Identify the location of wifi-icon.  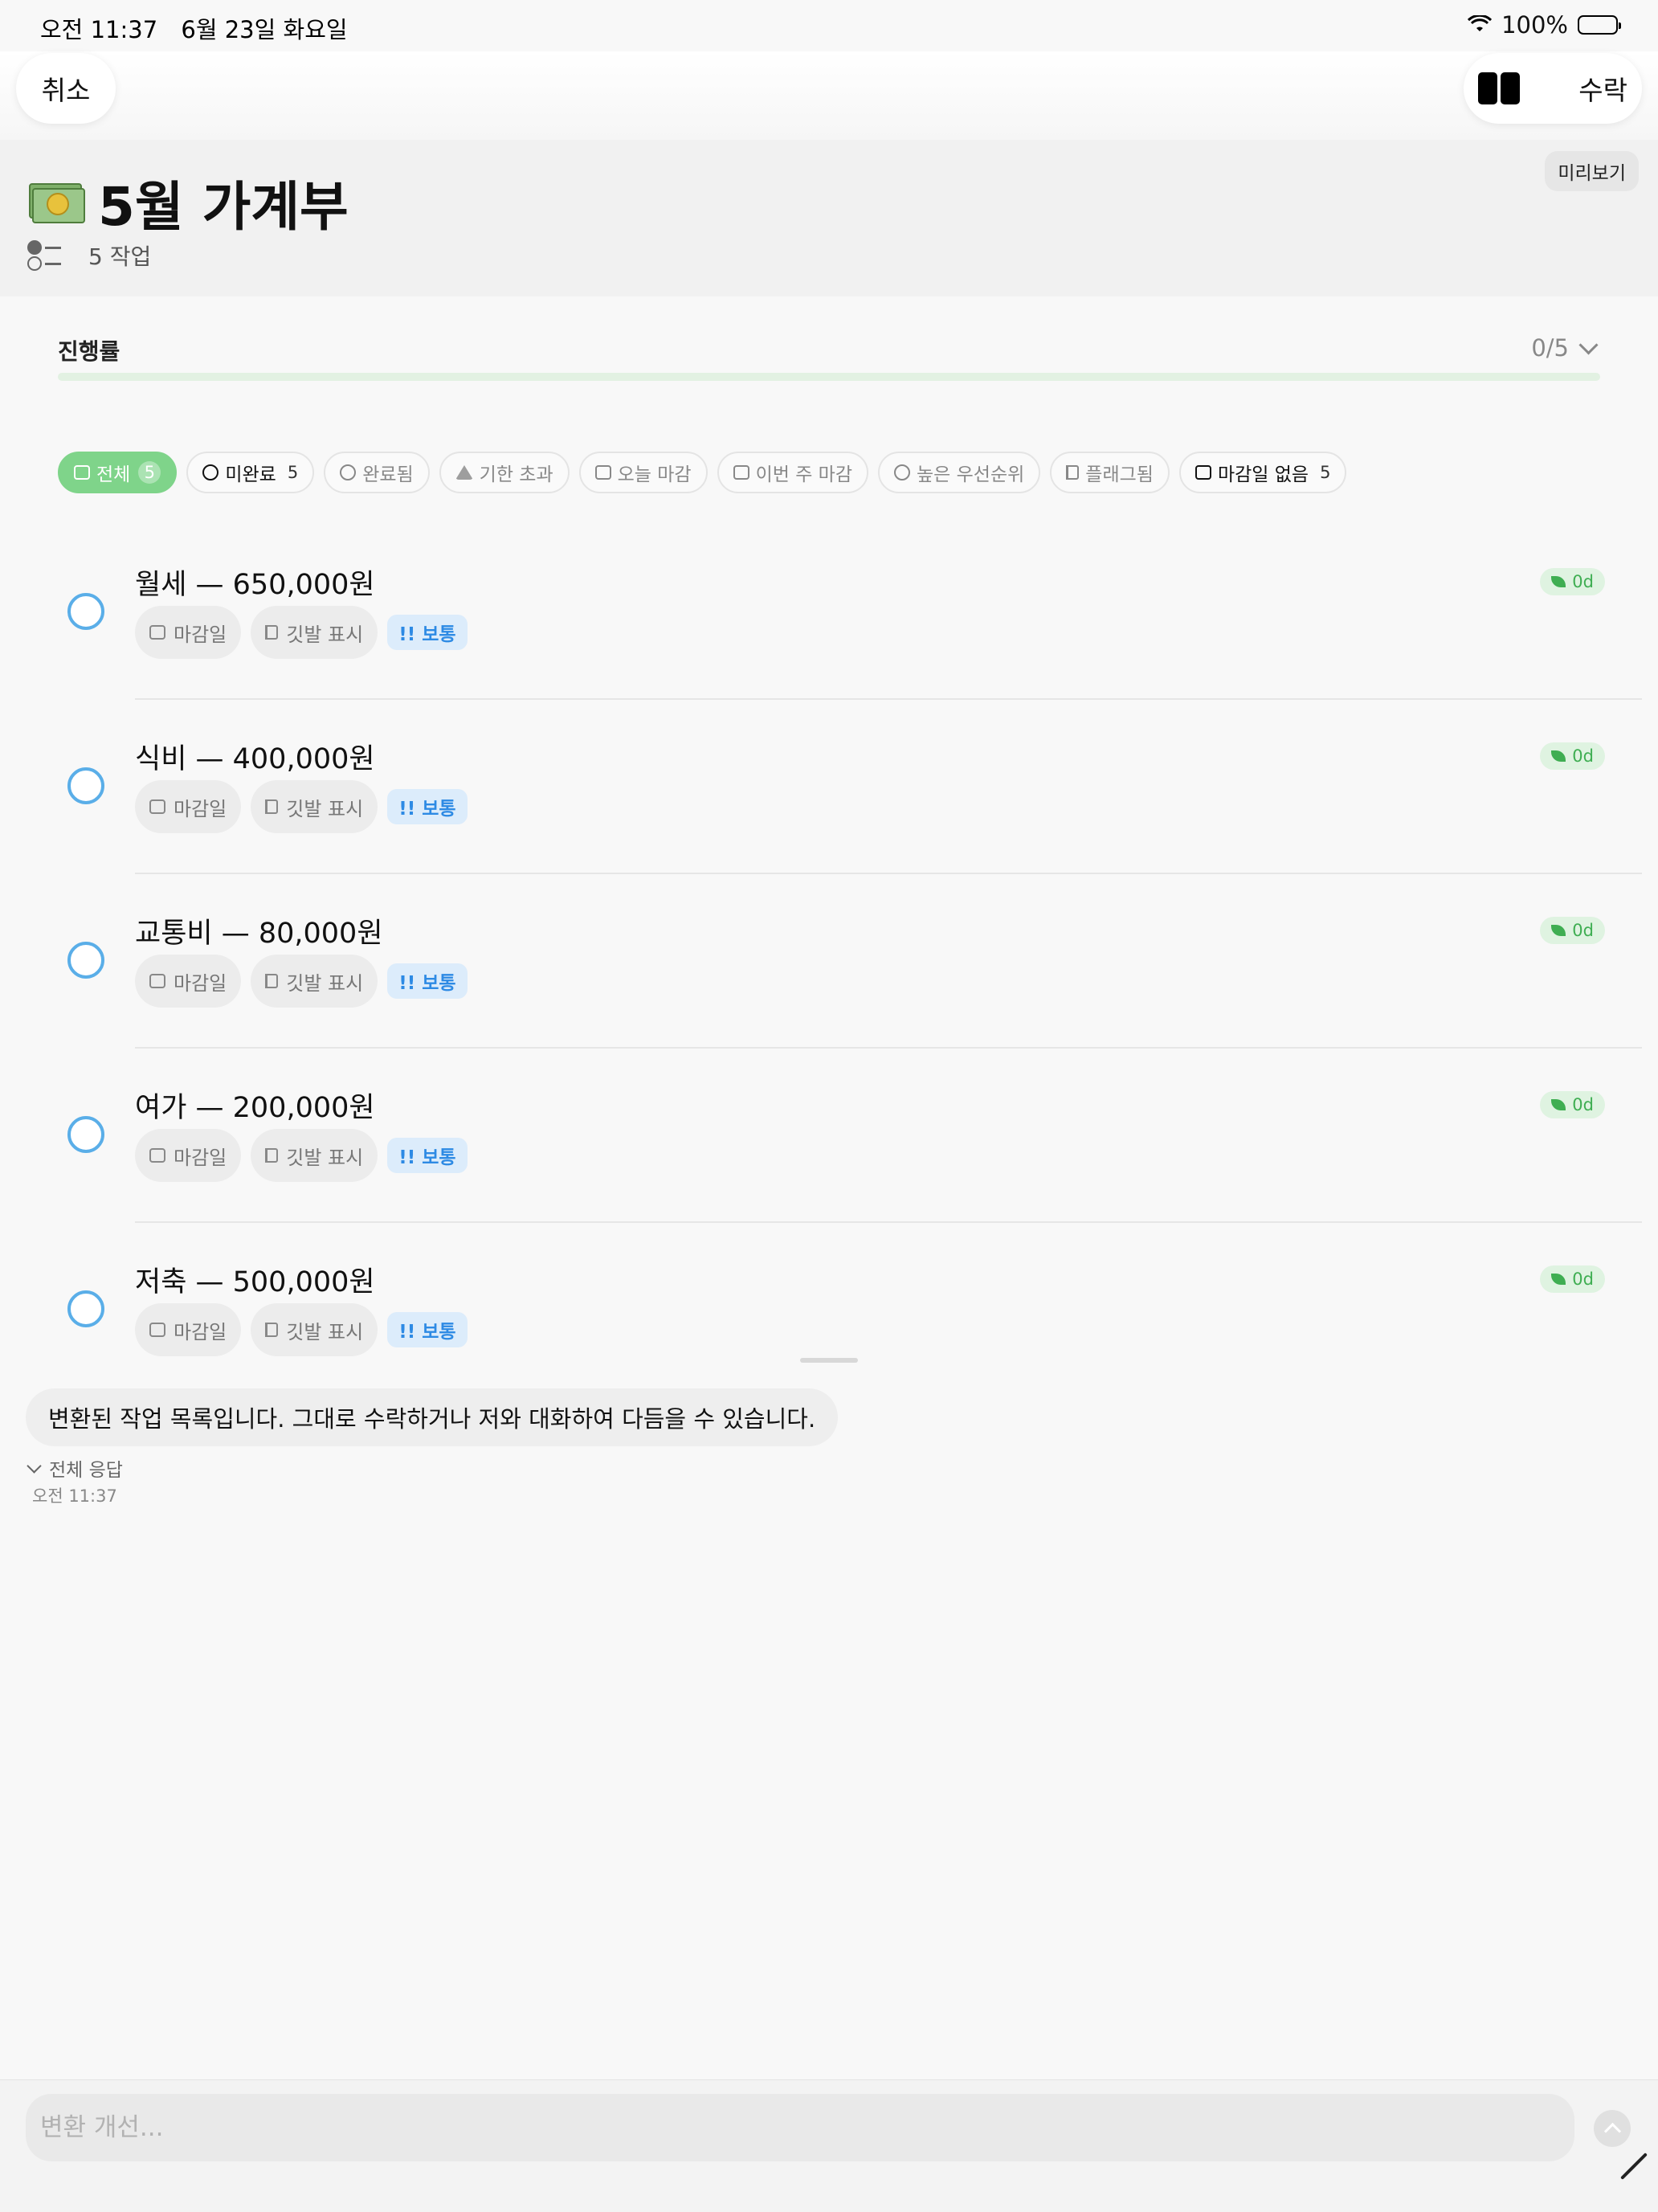
(1480, 25).